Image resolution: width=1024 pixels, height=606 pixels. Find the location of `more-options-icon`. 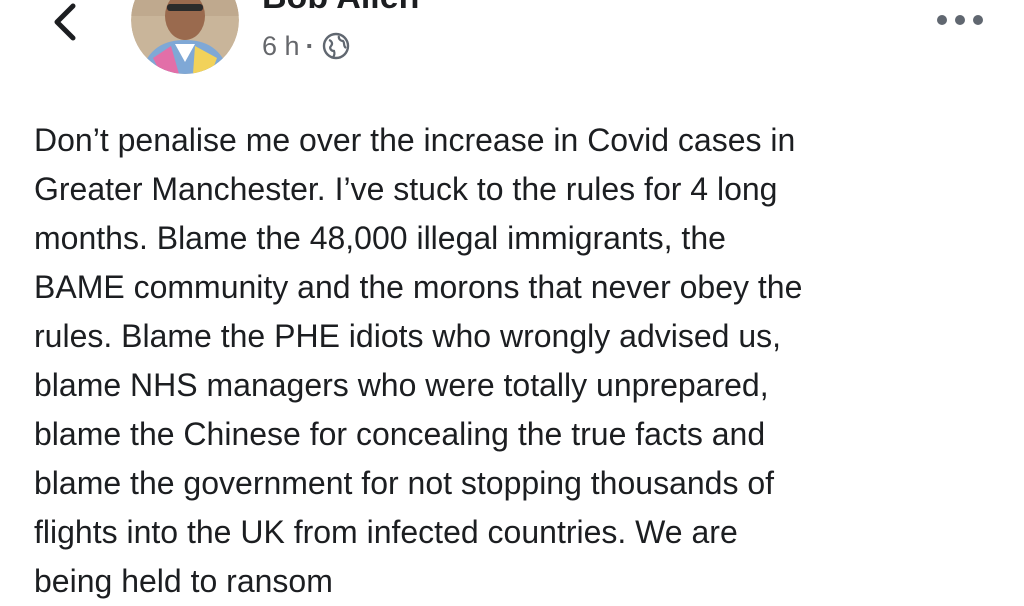

more-options-icon is located at coordinates (960, 20).